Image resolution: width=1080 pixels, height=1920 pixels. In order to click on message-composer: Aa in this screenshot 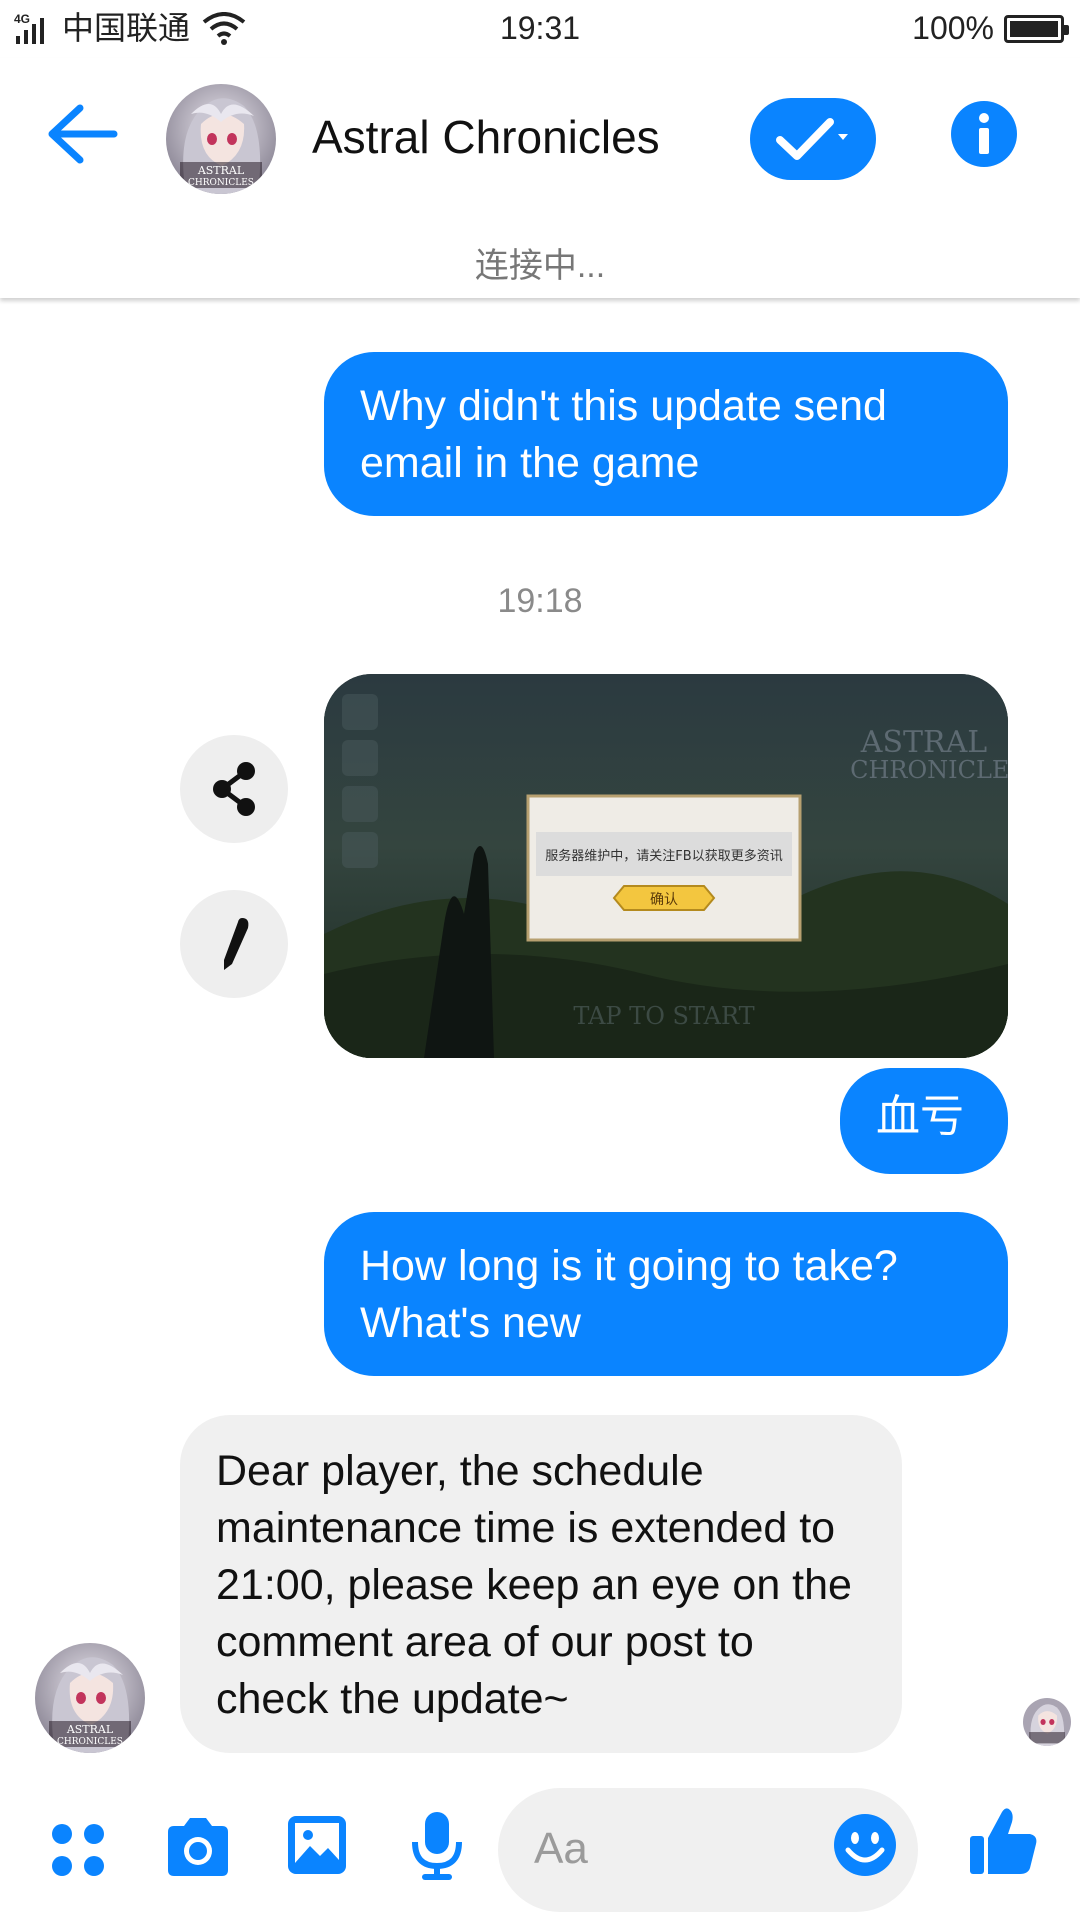, I will do `click(540, 1845)`.